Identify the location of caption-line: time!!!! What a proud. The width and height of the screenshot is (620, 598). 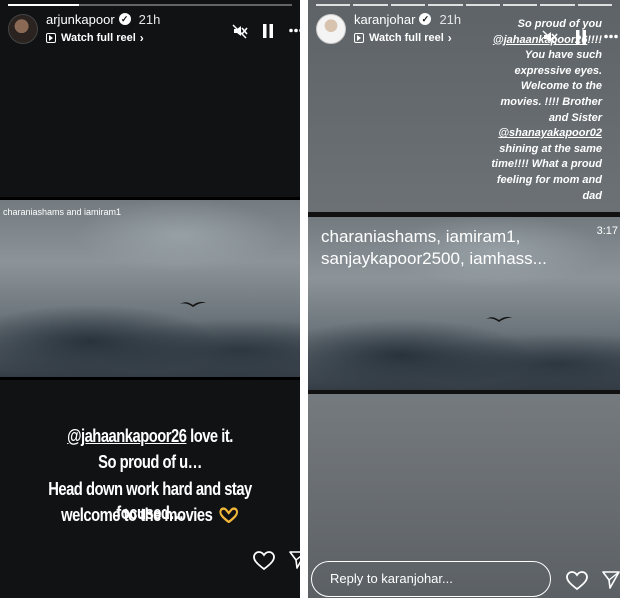
(517, 165).